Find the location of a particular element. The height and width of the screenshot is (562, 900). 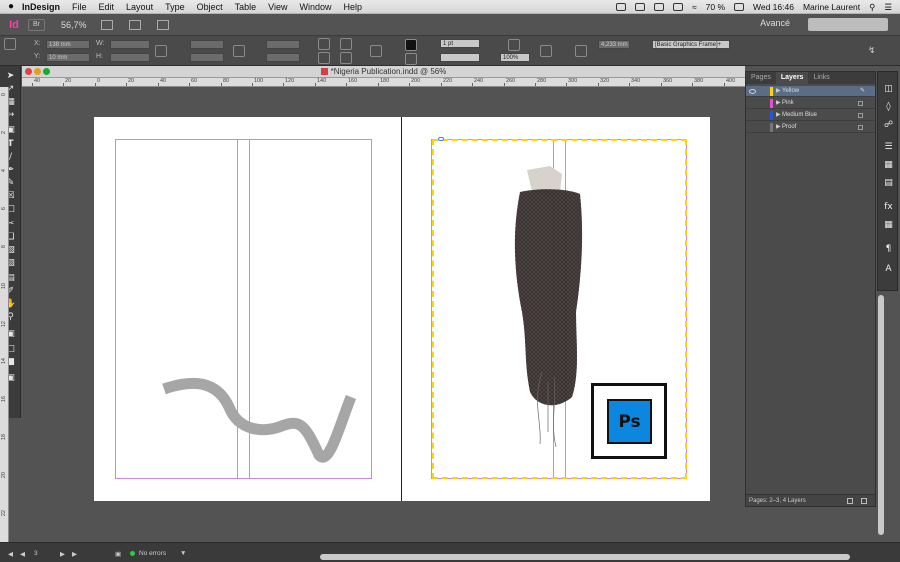

bluetooth-icon is located at coordinates (677, 7).